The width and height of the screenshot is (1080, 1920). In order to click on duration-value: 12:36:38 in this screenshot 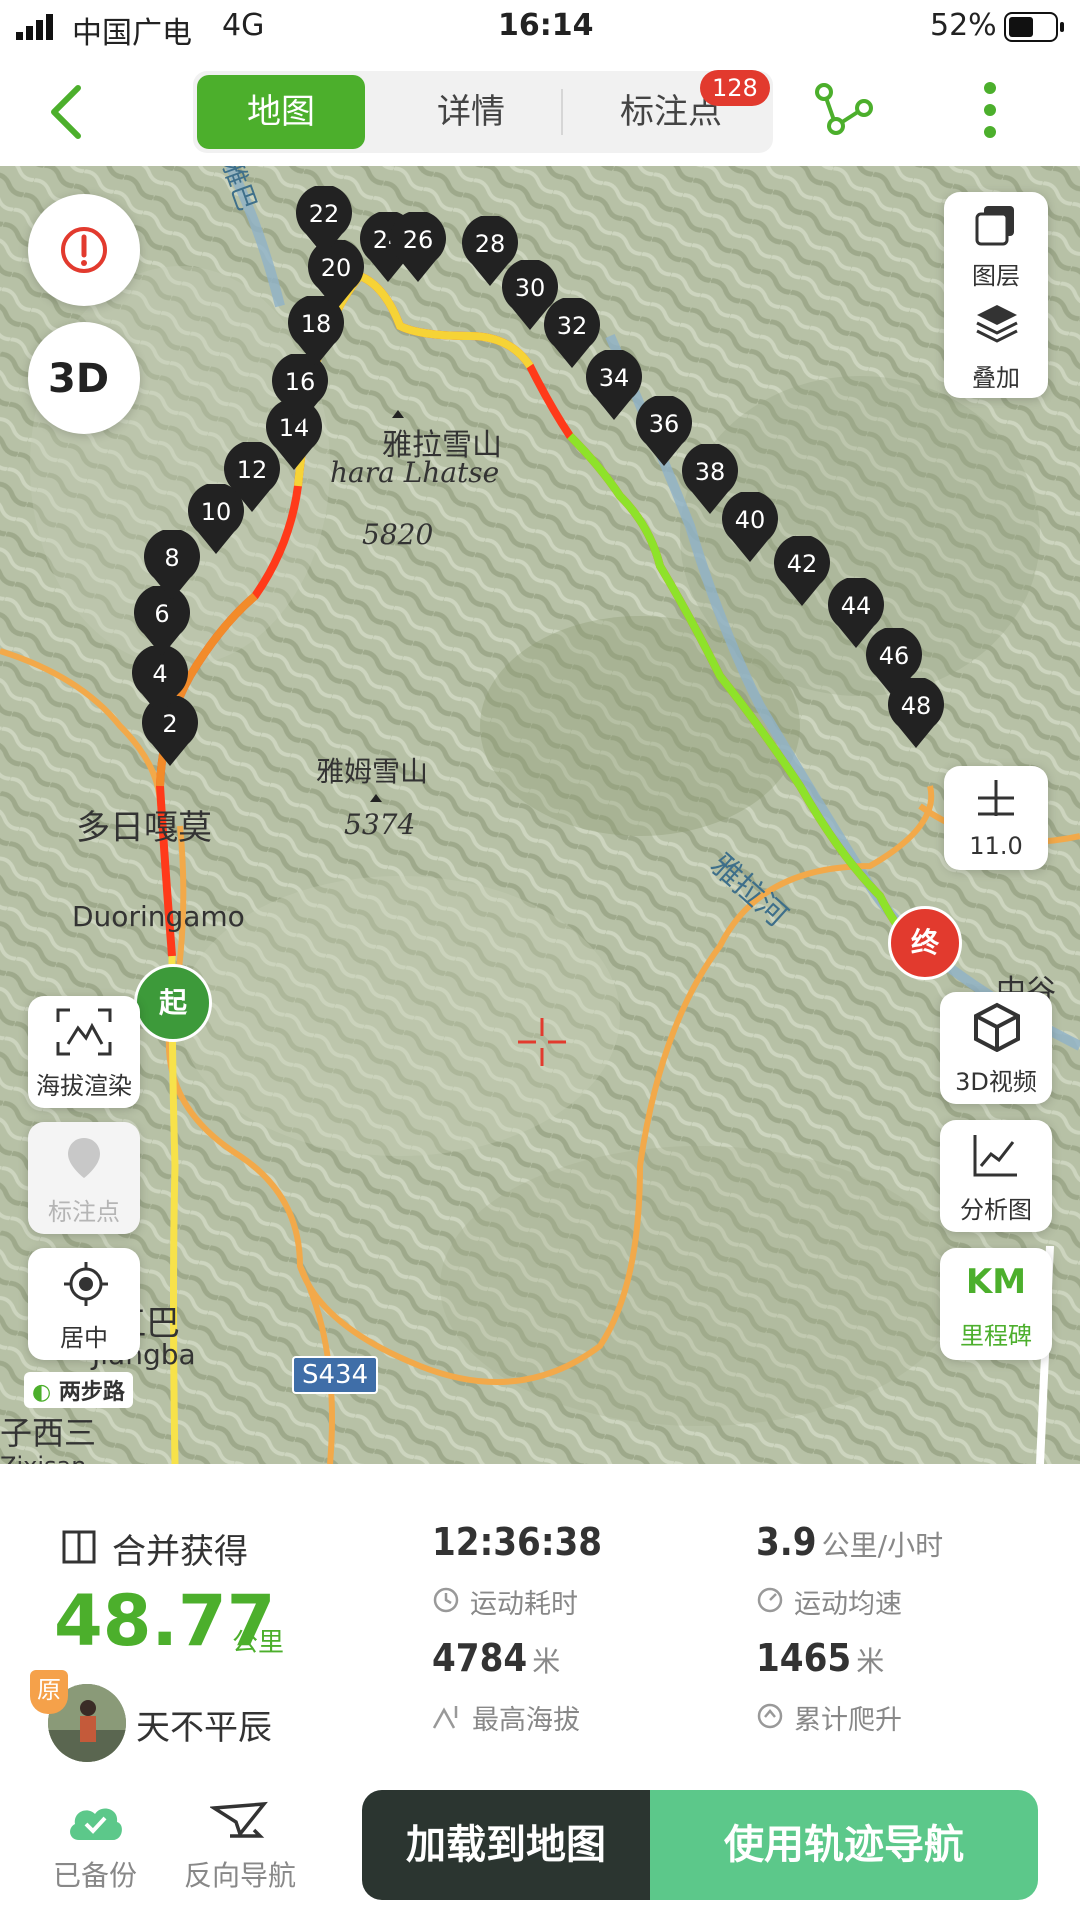, I will do `click(517, 1542)`.